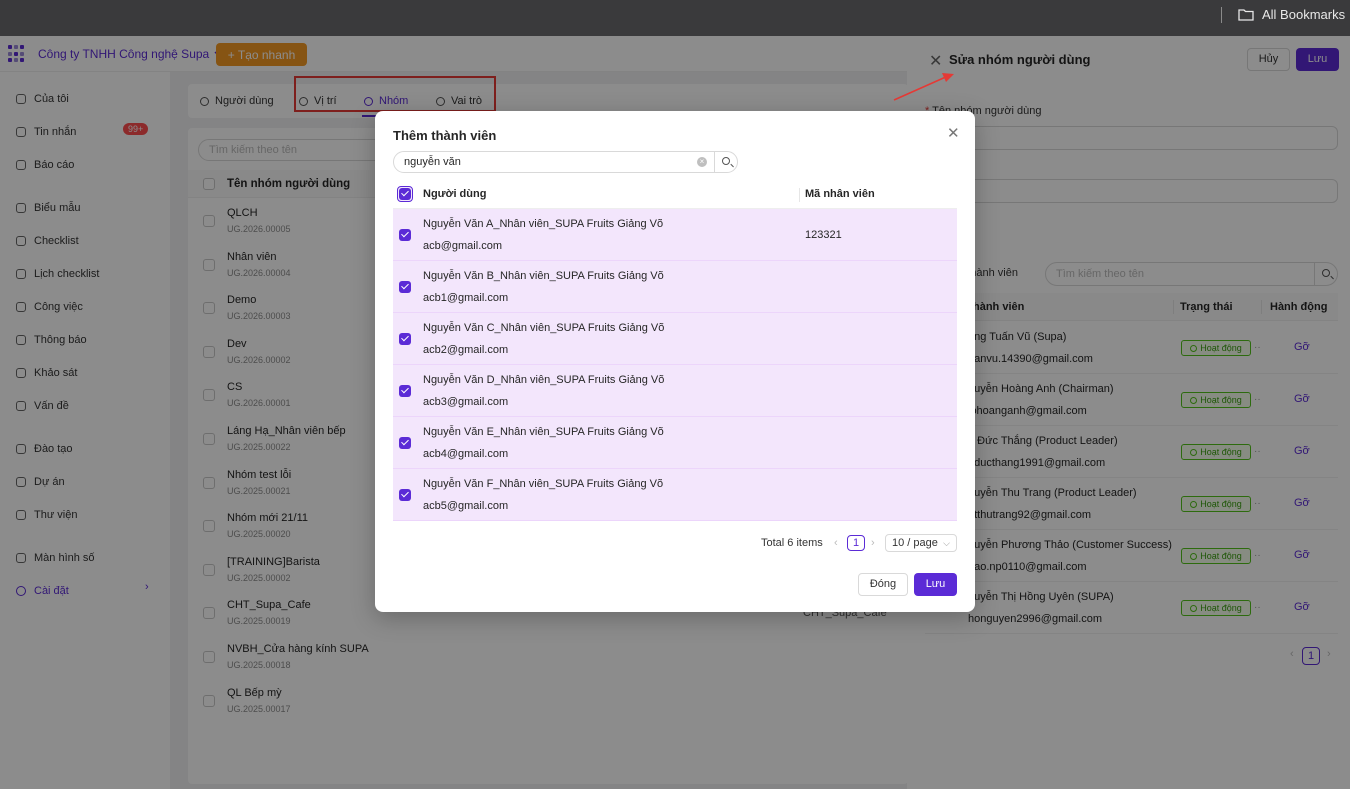 Image resolution: width=1350 pixels, height=789 pixels. Describe the element at coordinates (935, 584) in the screenshot. I see `save-button: Lưu` at that location.